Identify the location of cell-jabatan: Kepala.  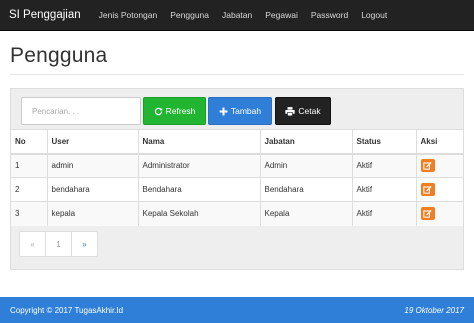
(305, 213).